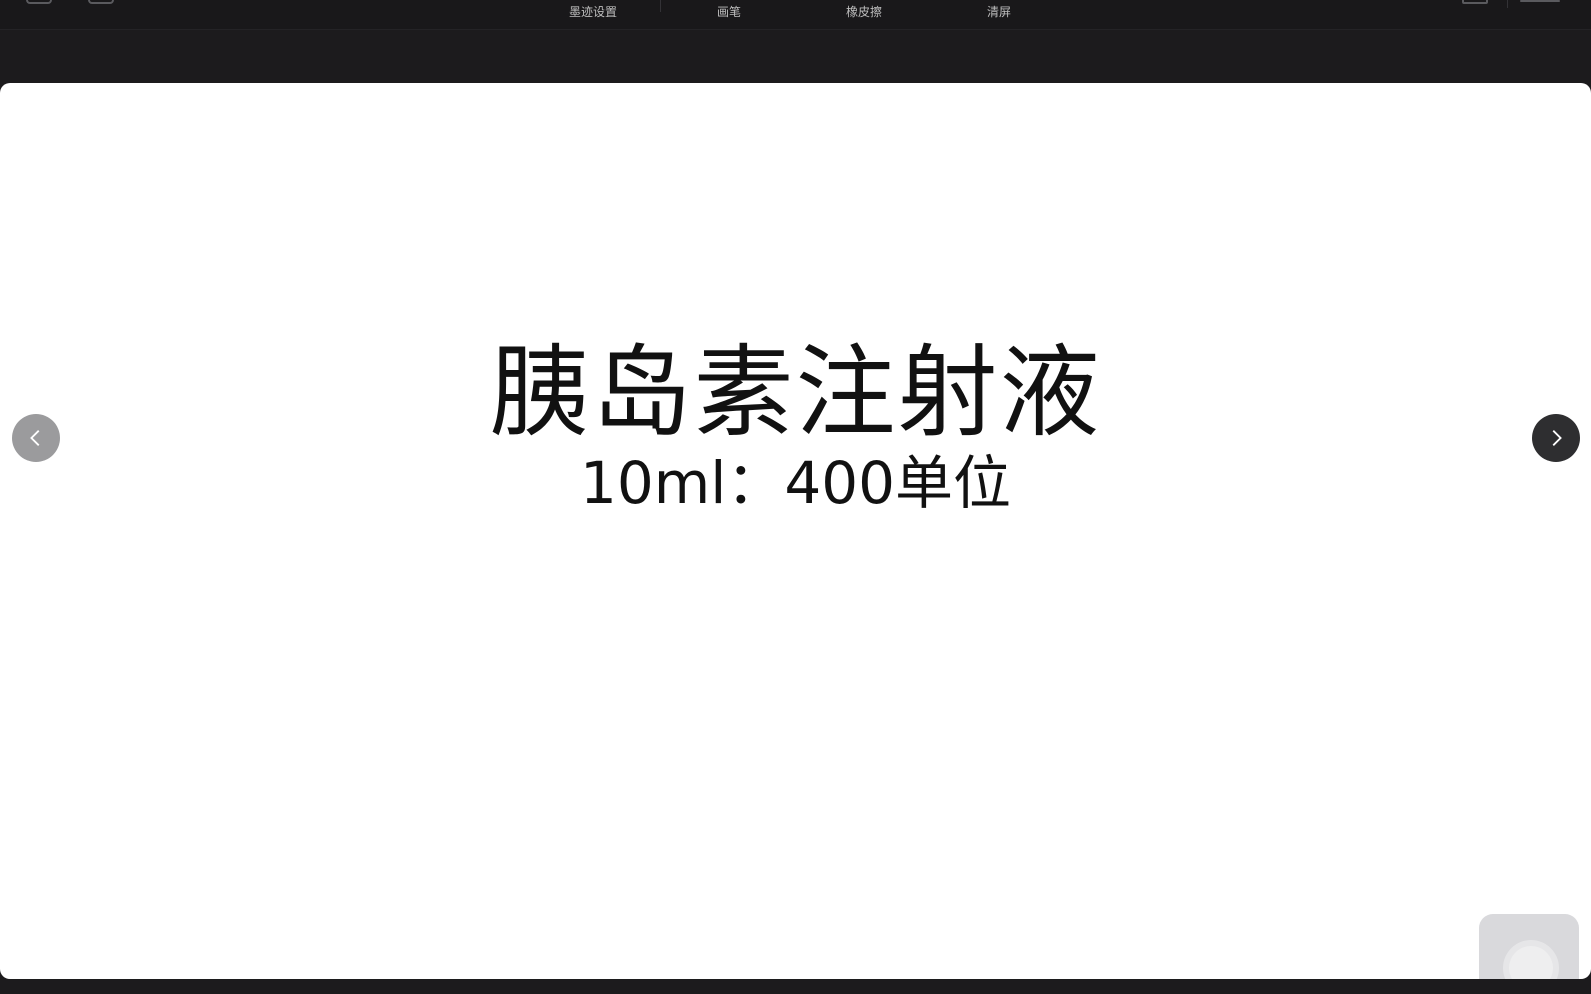 The width and height of the screenshot is (1591, 994). What do you see at coordinates (593, 14) in the screenshot?
I see `ink-settings-button: 墨迹设置` at bounding box center [593, 14].